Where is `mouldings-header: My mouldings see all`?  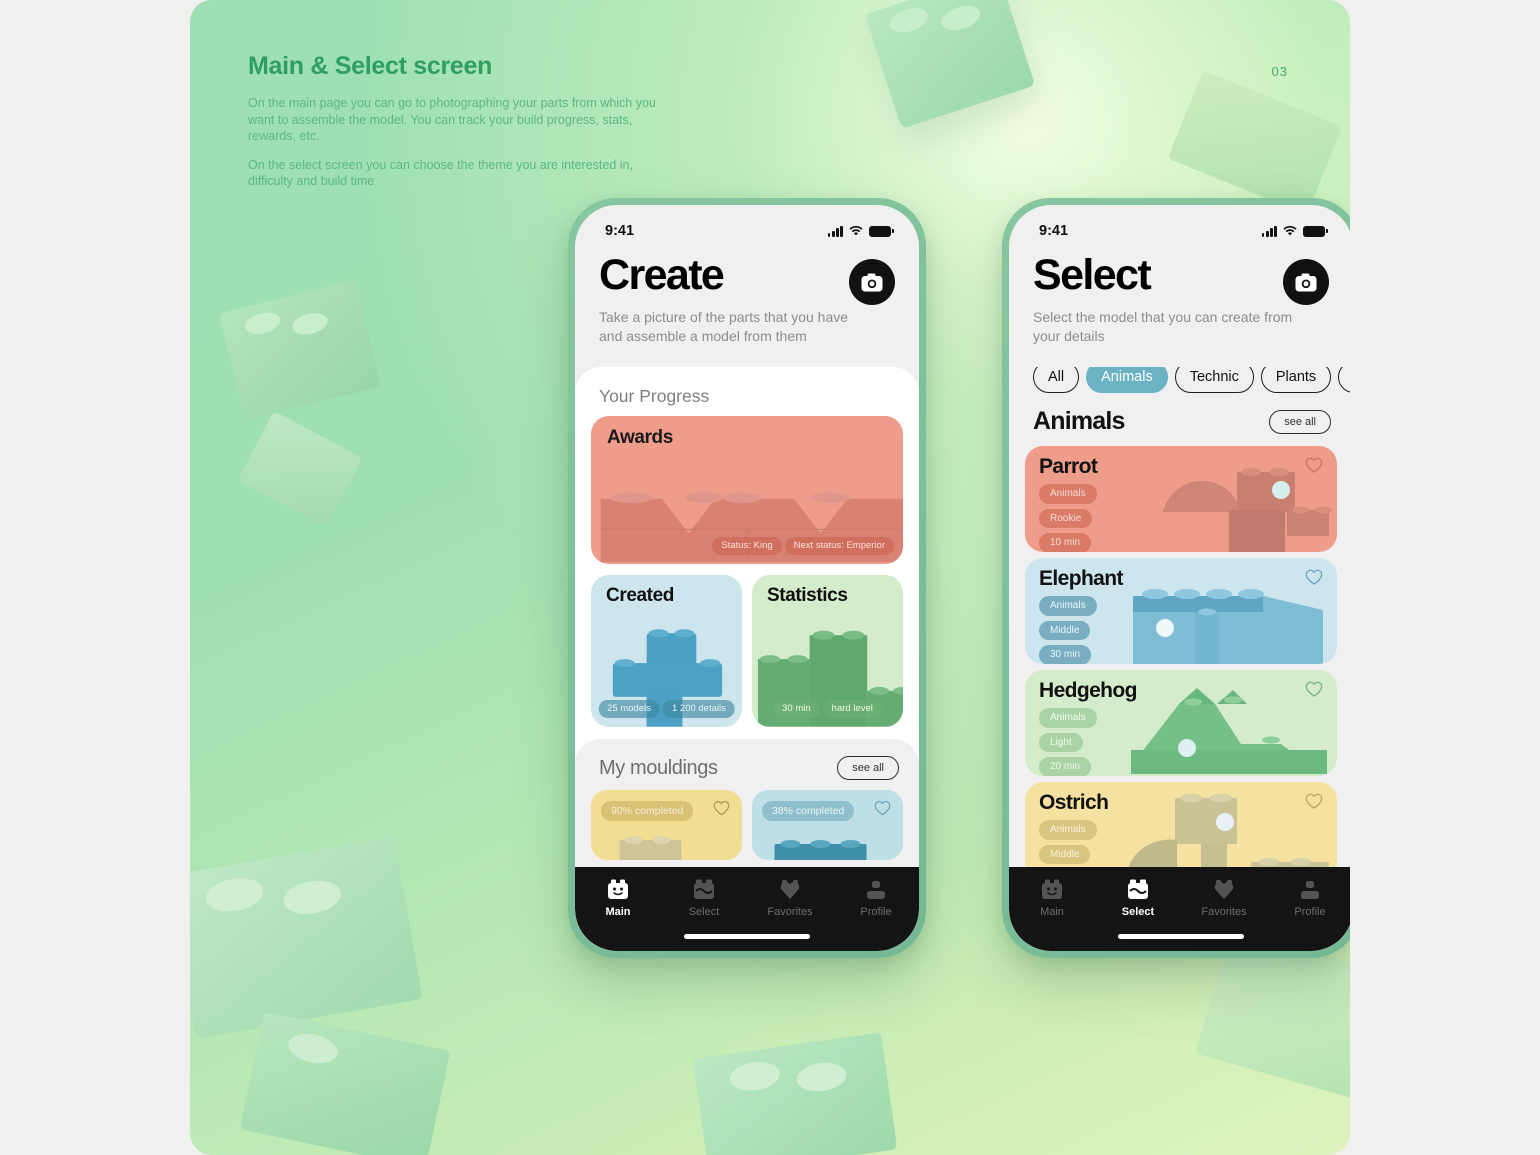 mouldings-header: My mouldings see all is located at coordinates (747, 764).